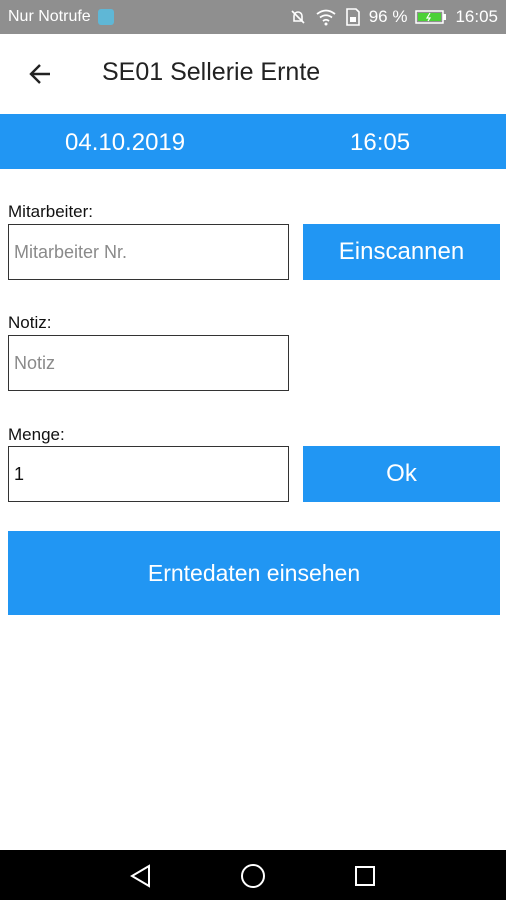  Describe the element at coordinates (298, 17) in the screenshot. I see `mute-icon` at that location.